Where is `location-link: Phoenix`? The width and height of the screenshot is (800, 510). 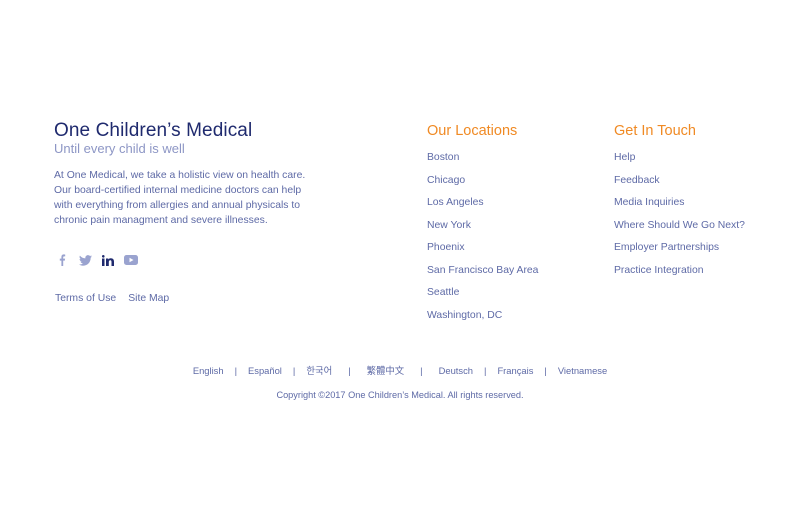 location-link: Phoenix is located at coordinates (446, 247).